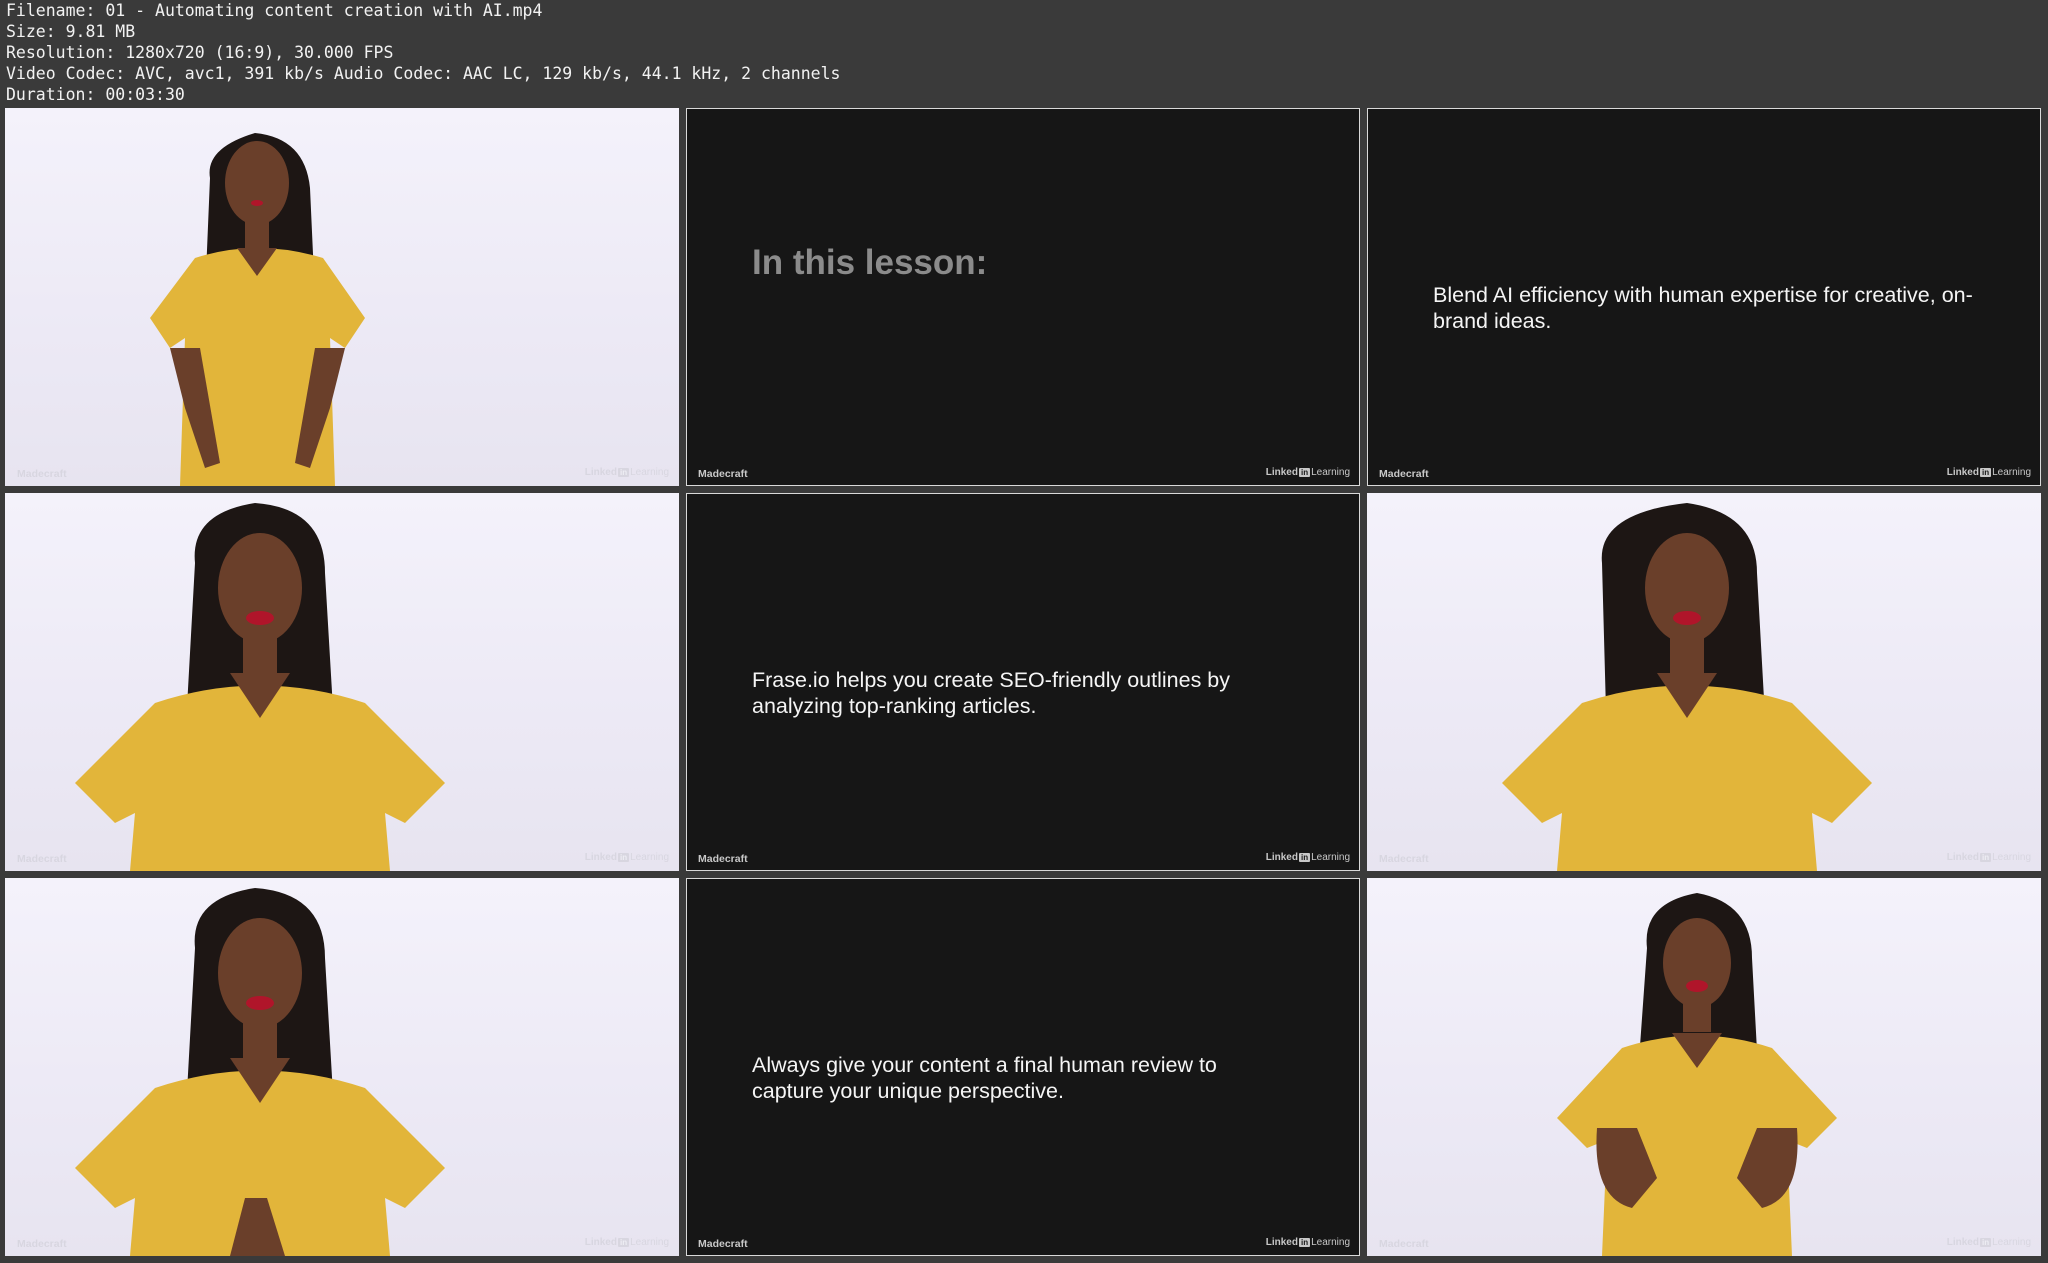 The height and width of the screenshot is (1263, 2048). I want to click on thumbnail-7: Madecraft Linked in Learning, so click(342, 1067).